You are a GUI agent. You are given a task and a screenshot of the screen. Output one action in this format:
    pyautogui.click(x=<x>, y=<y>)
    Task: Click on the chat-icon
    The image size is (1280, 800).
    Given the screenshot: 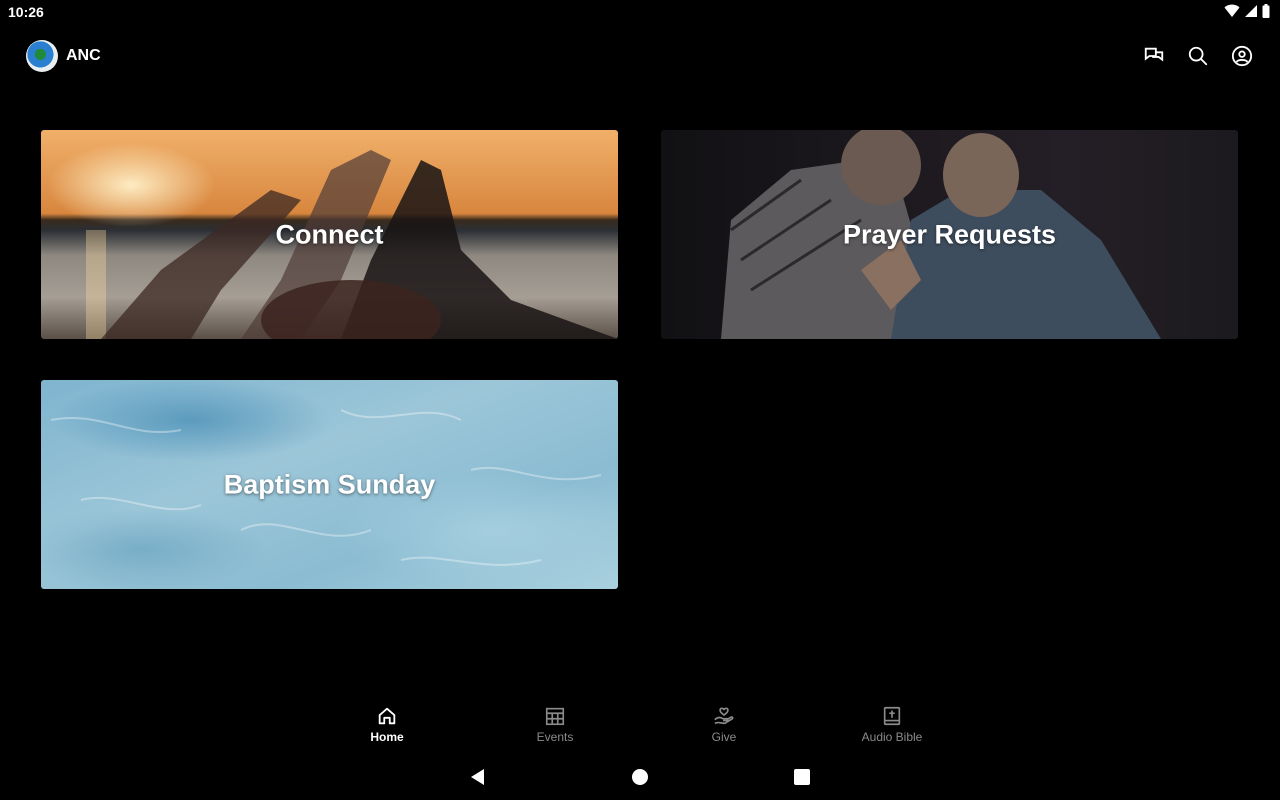 What is the action you would take?
    pyautogui.click(x=1154, y=54)
    